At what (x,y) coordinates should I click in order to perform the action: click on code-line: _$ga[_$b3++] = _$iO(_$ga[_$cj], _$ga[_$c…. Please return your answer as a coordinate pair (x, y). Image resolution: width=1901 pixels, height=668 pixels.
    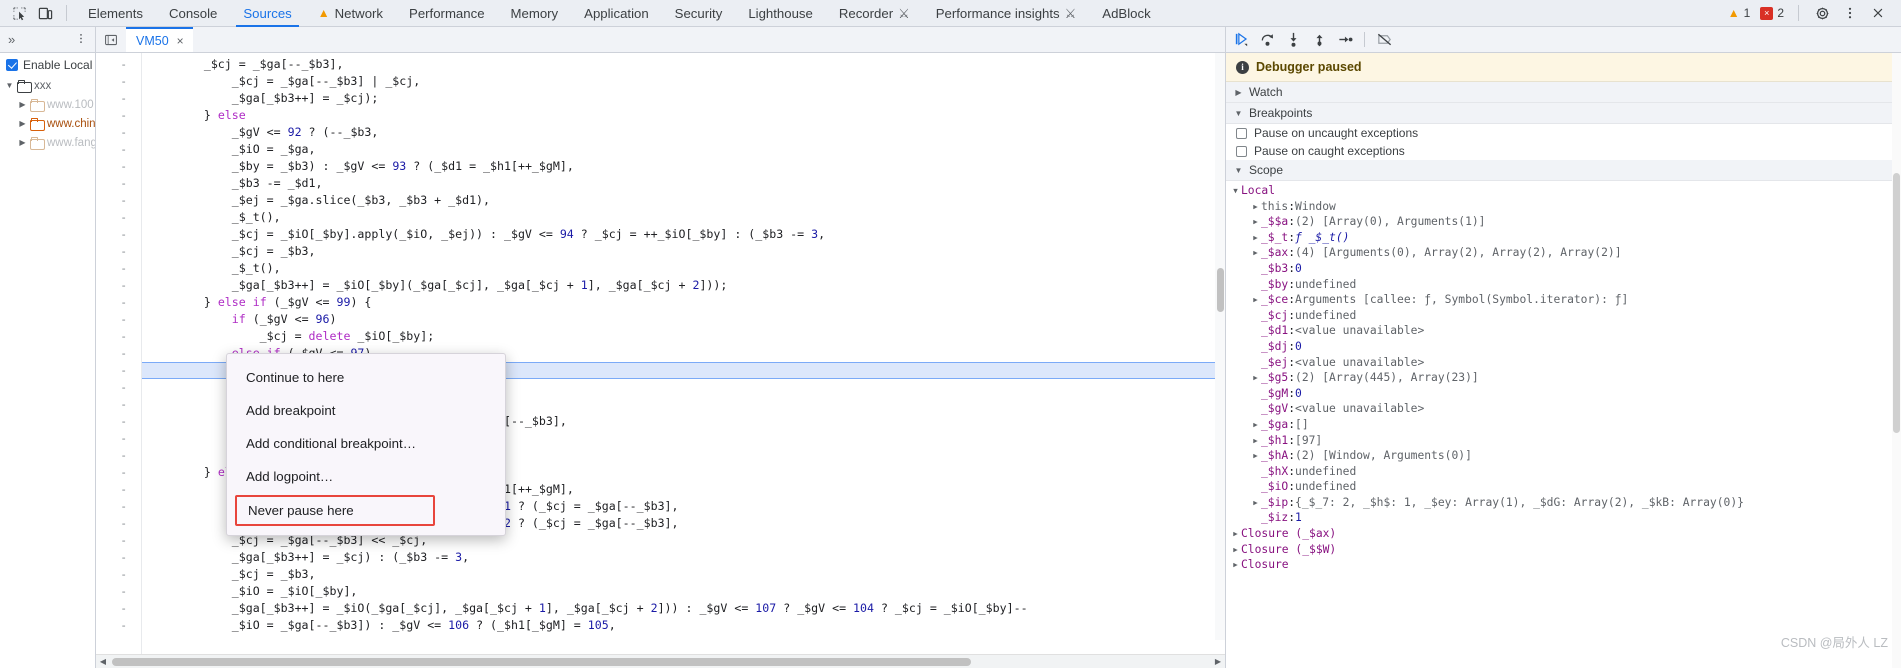
    Looking at the image, I should click on (683, 608).